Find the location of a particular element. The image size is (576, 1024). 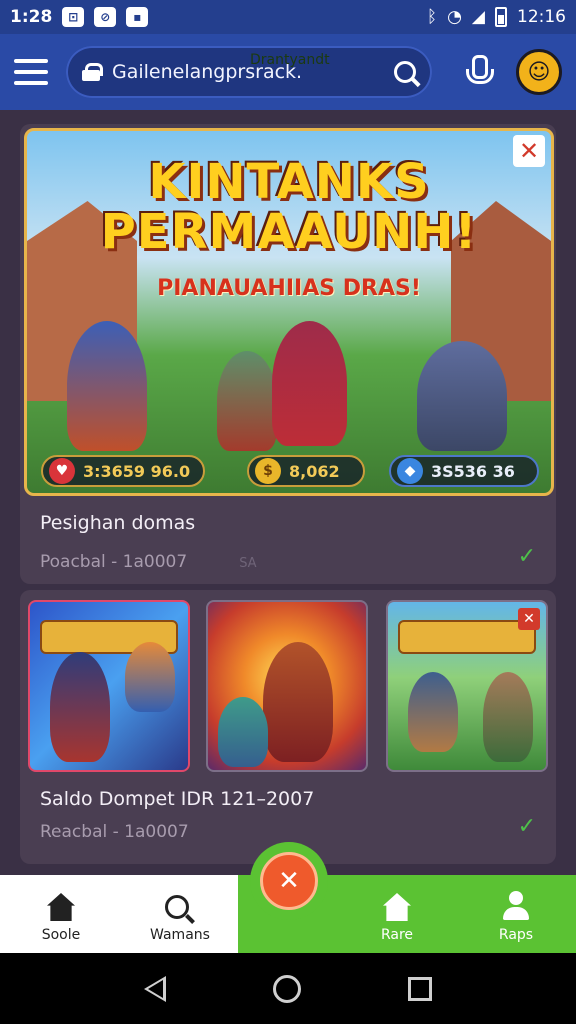

nav-item-profile: Raps is located at coordinates (516, 914).